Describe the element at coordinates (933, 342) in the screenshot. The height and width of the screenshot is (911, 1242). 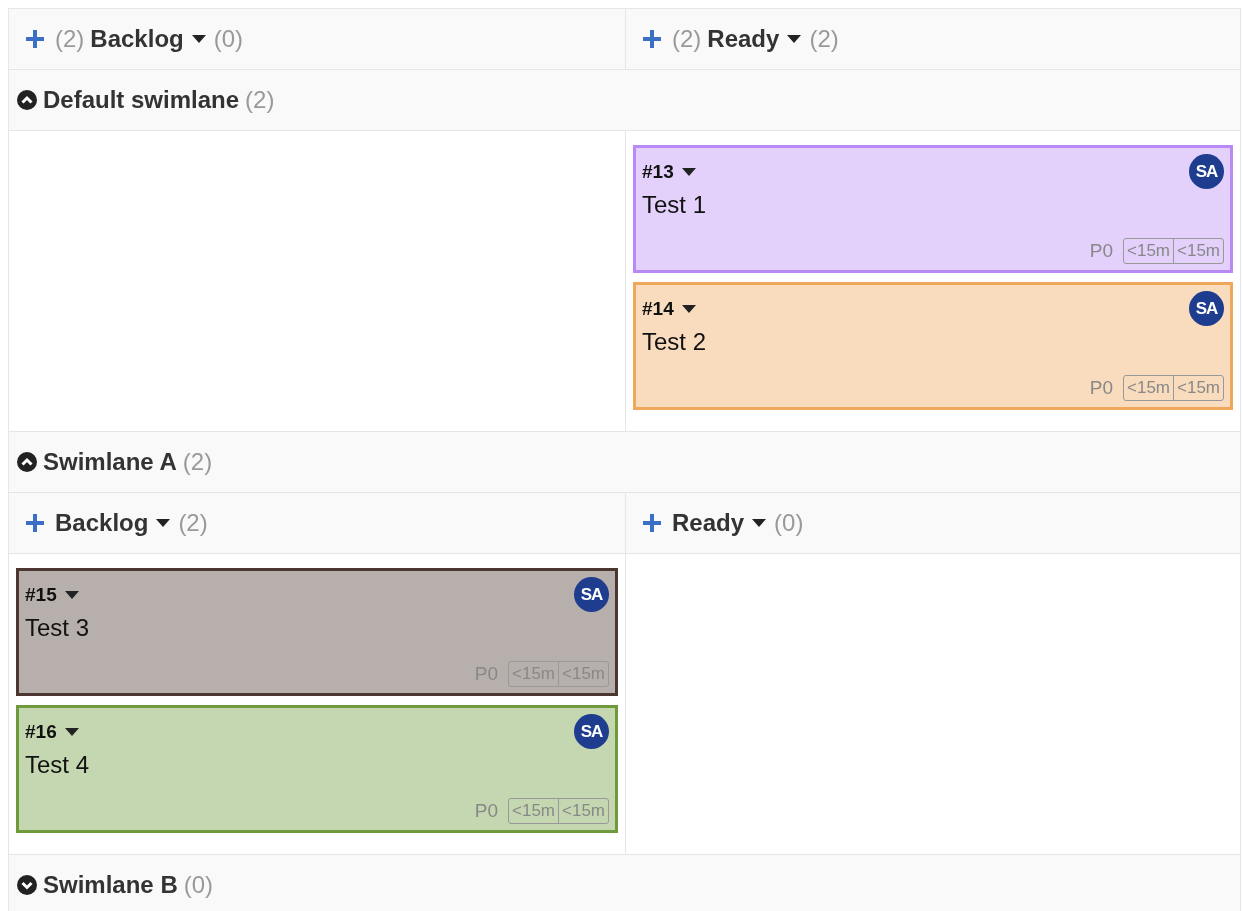
I see `task-title: Test 2` at that location.